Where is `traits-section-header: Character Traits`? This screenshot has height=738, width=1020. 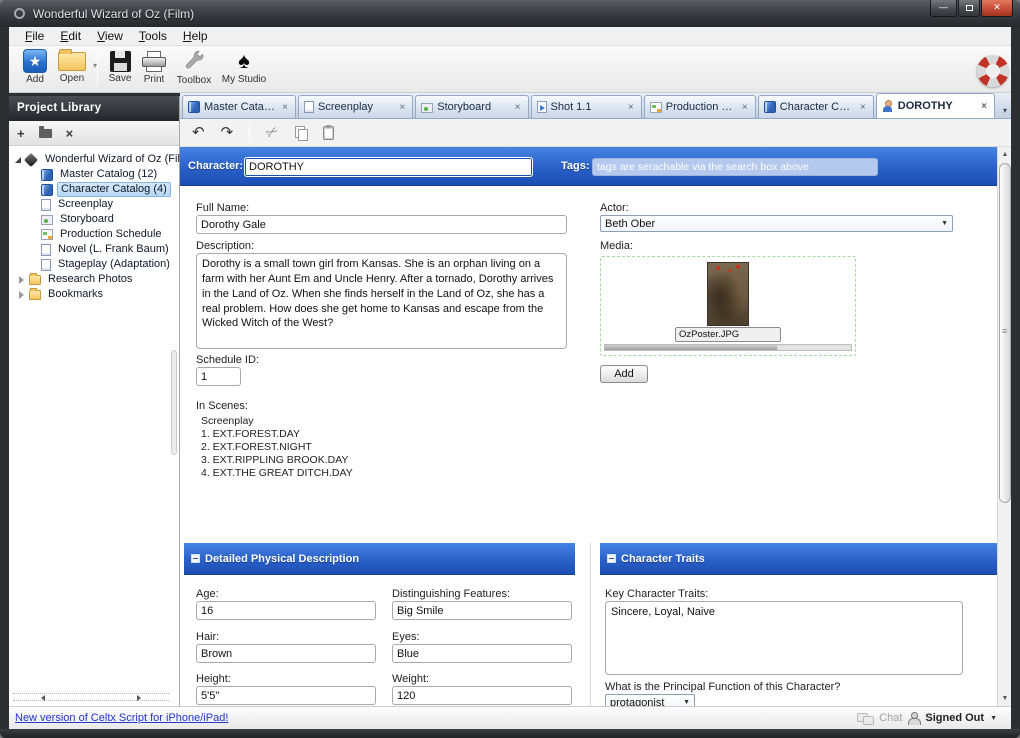
traits-section-header: Character Traits is located at coordinates (798, 559).